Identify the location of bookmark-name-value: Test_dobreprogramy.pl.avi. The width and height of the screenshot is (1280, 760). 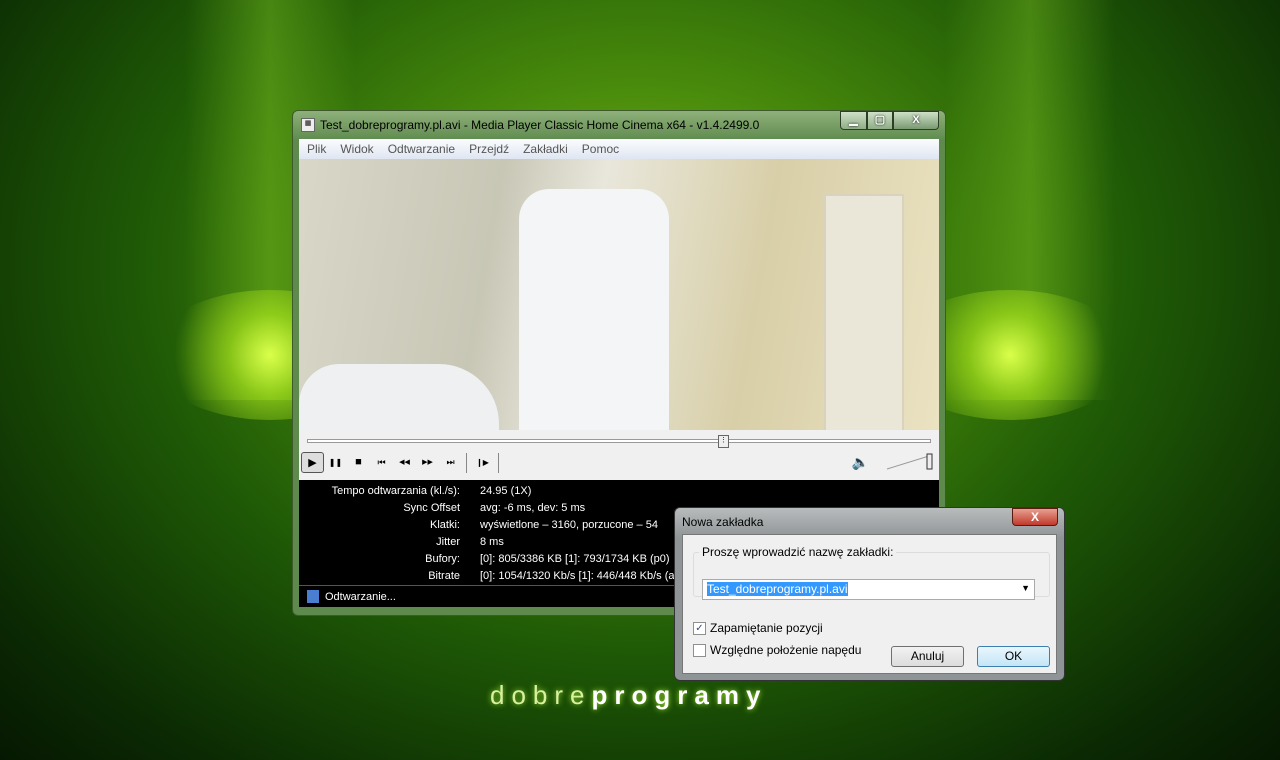
(777, 589).